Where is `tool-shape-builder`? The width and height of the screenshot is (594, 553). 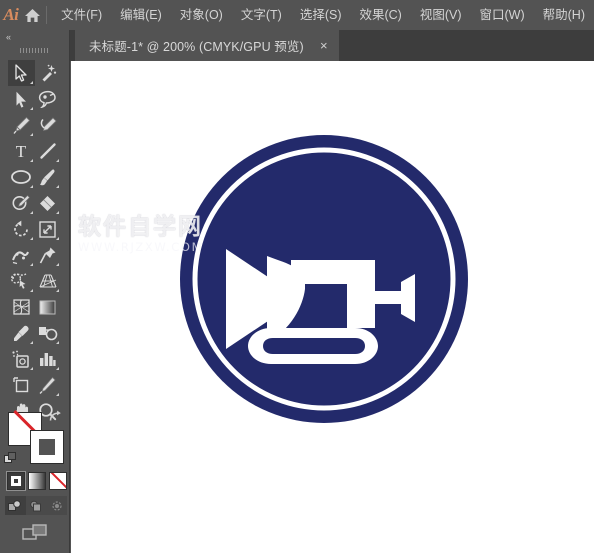 tool-shape-builder is located at coordinates (21, 281).